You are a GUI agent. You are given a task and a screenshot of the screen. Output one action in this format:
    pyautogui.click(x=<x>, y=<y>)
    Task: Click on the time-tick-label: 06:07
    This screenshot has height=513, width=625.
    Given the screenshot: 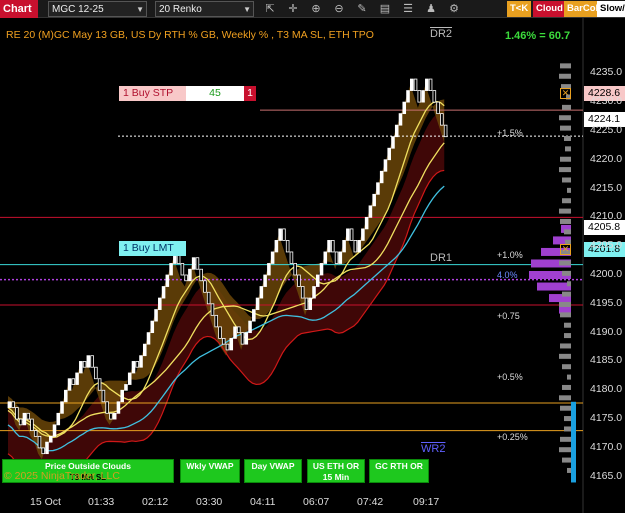 What is the action you would take?
    pyautogui.click(x=316, y=502)
    